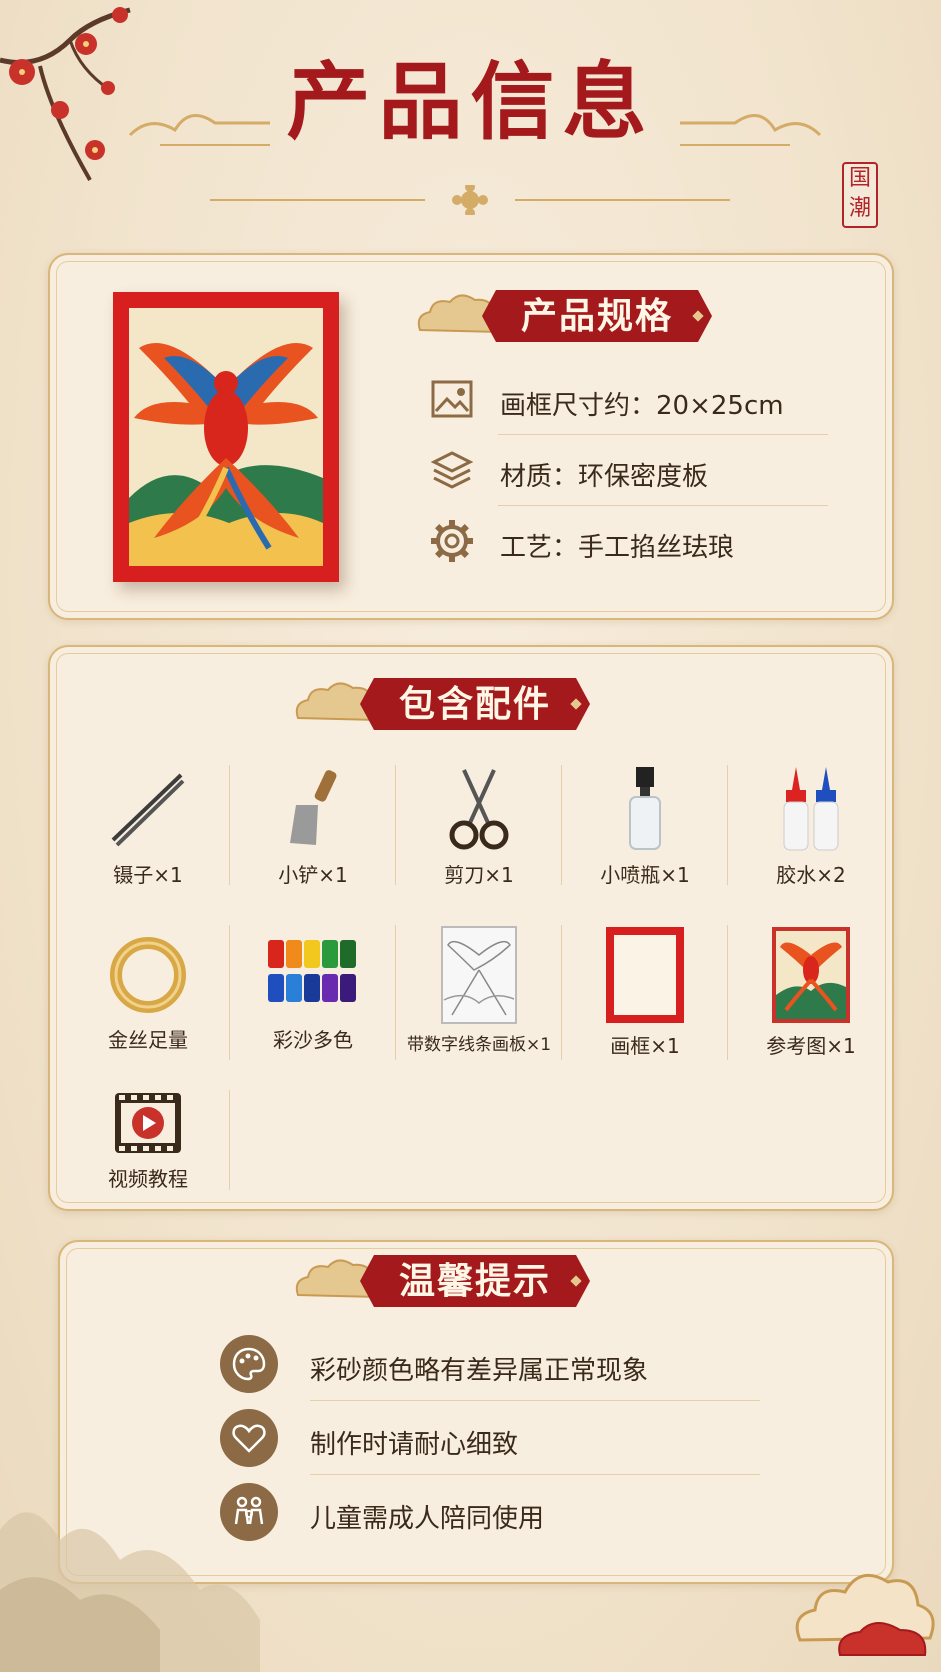 The width and height of the screenshot is (941, 1672). Describe the element at coordinates (645, 975) in the screenshot. I see `frame-icon` at that location.